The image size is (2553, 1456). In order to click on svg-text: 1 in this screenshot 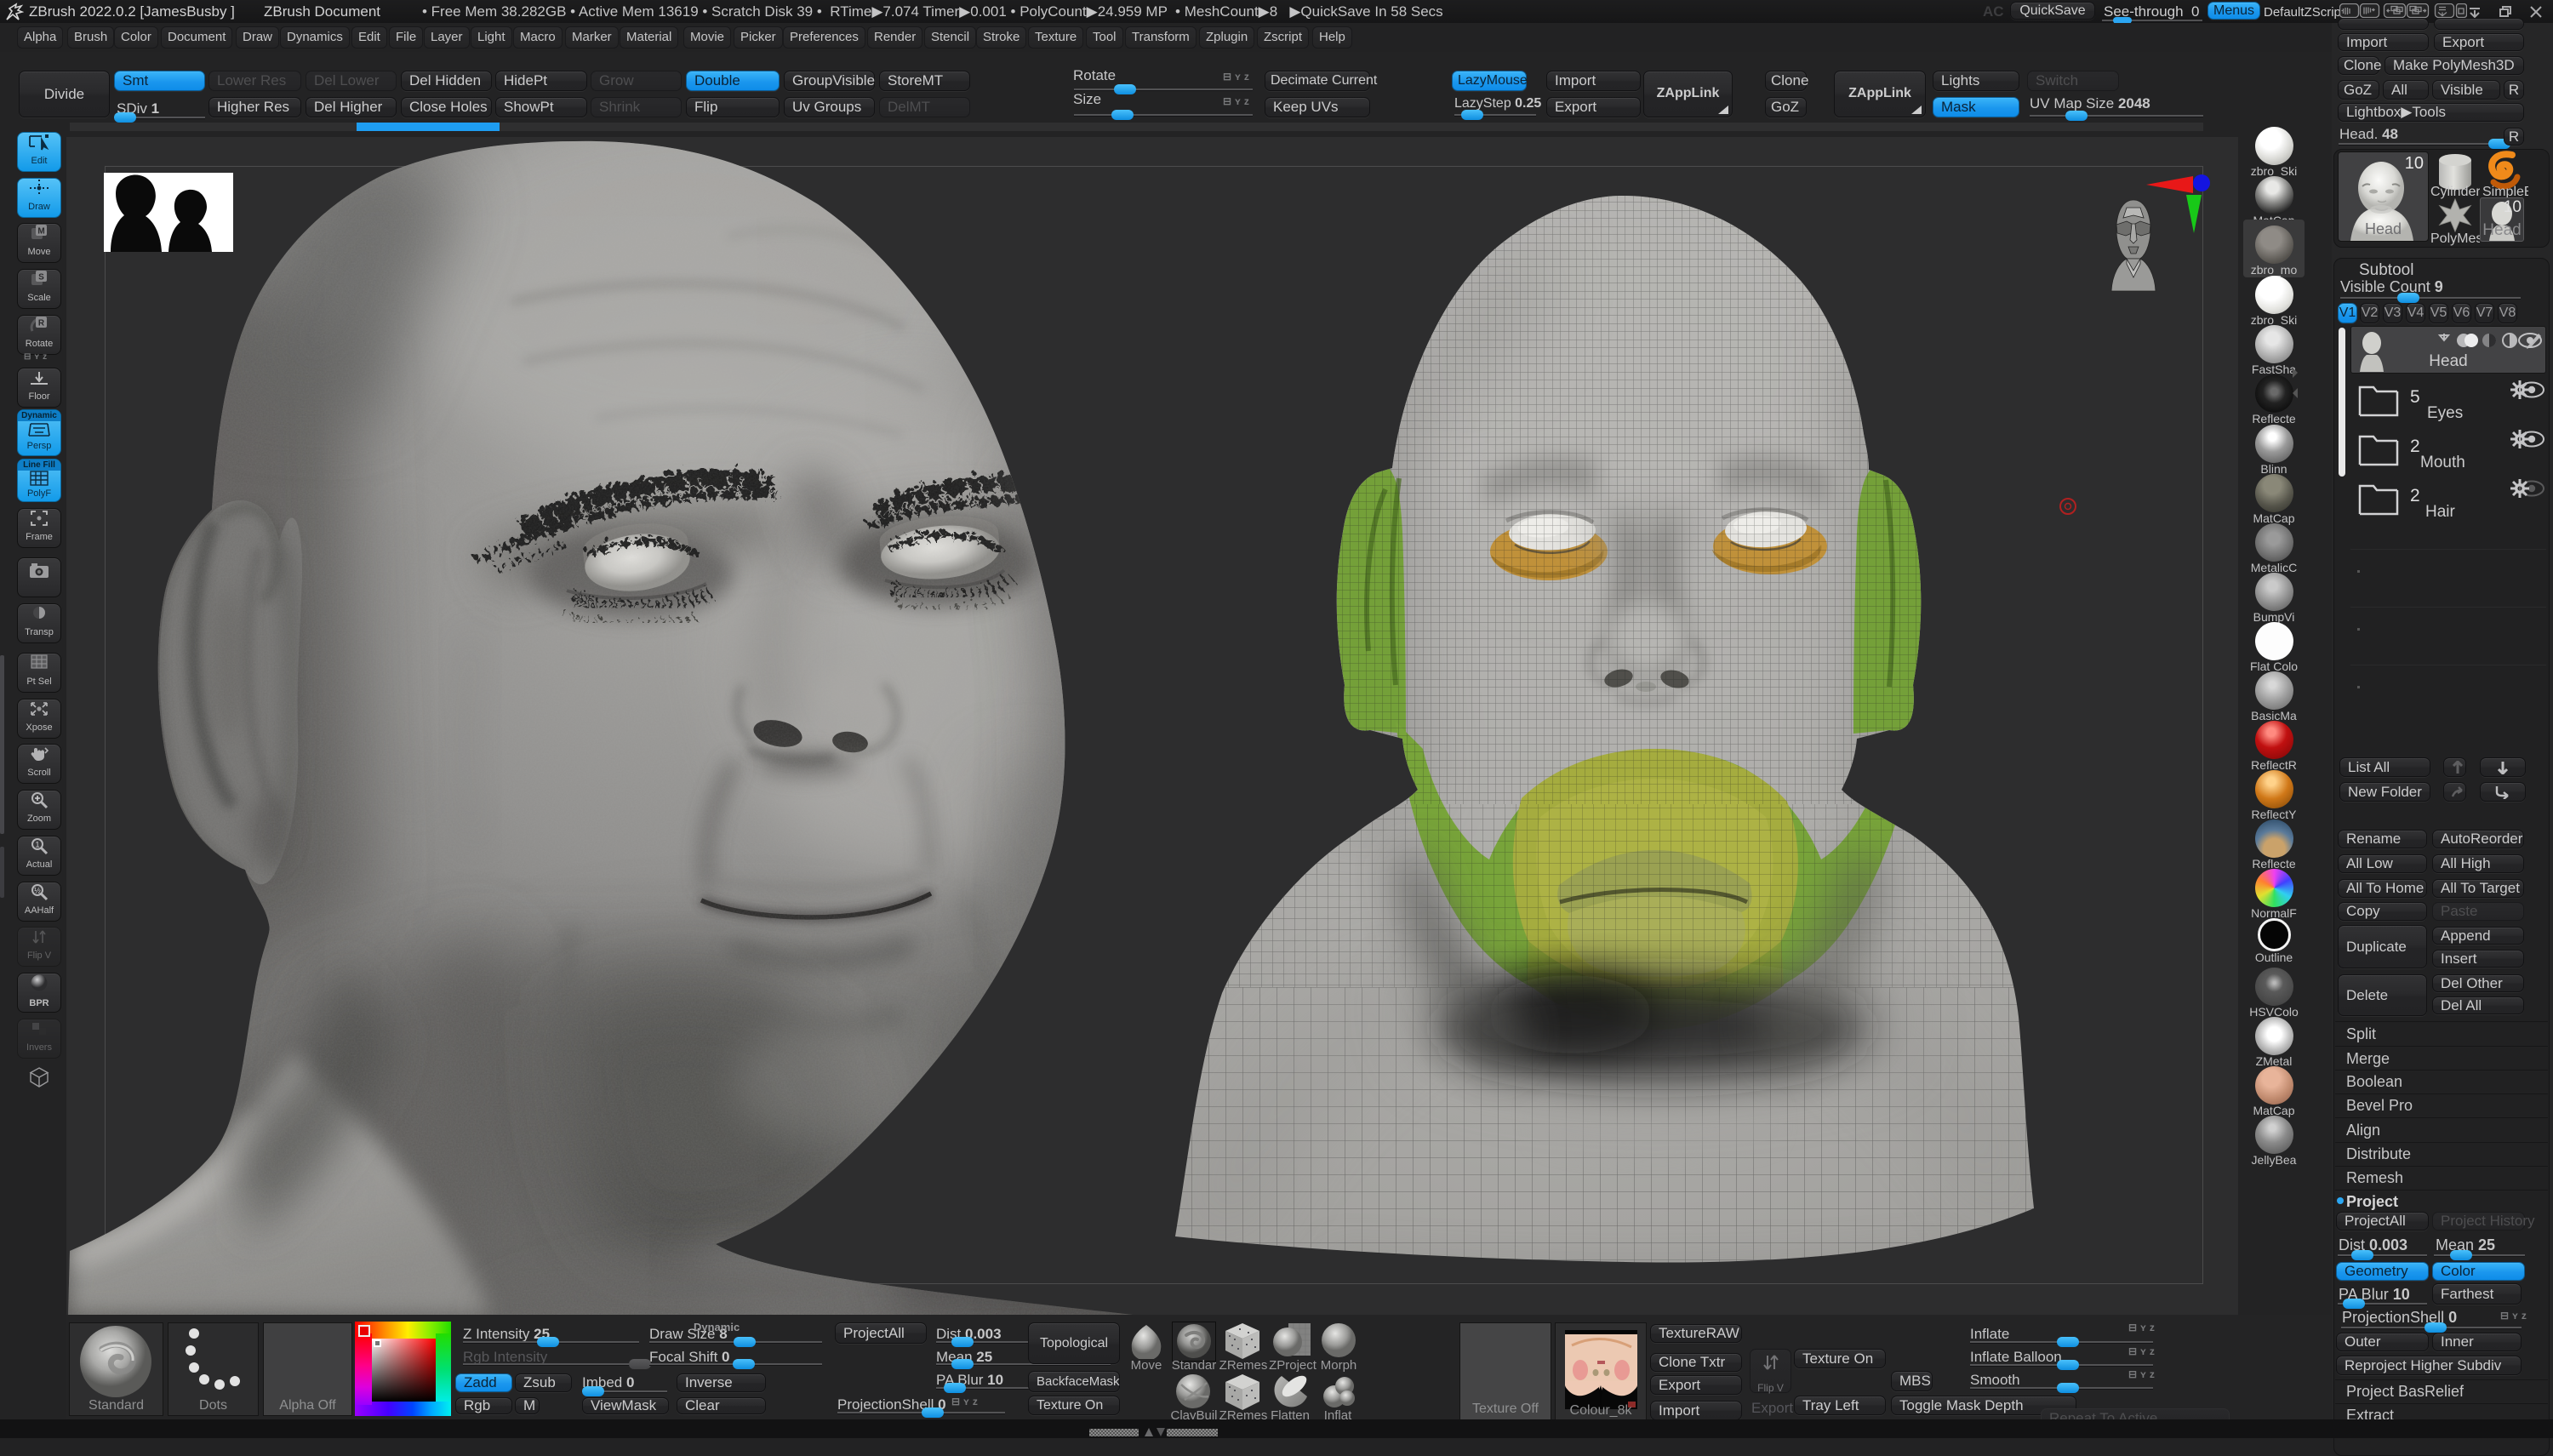, I will do `click(37, 845)`.